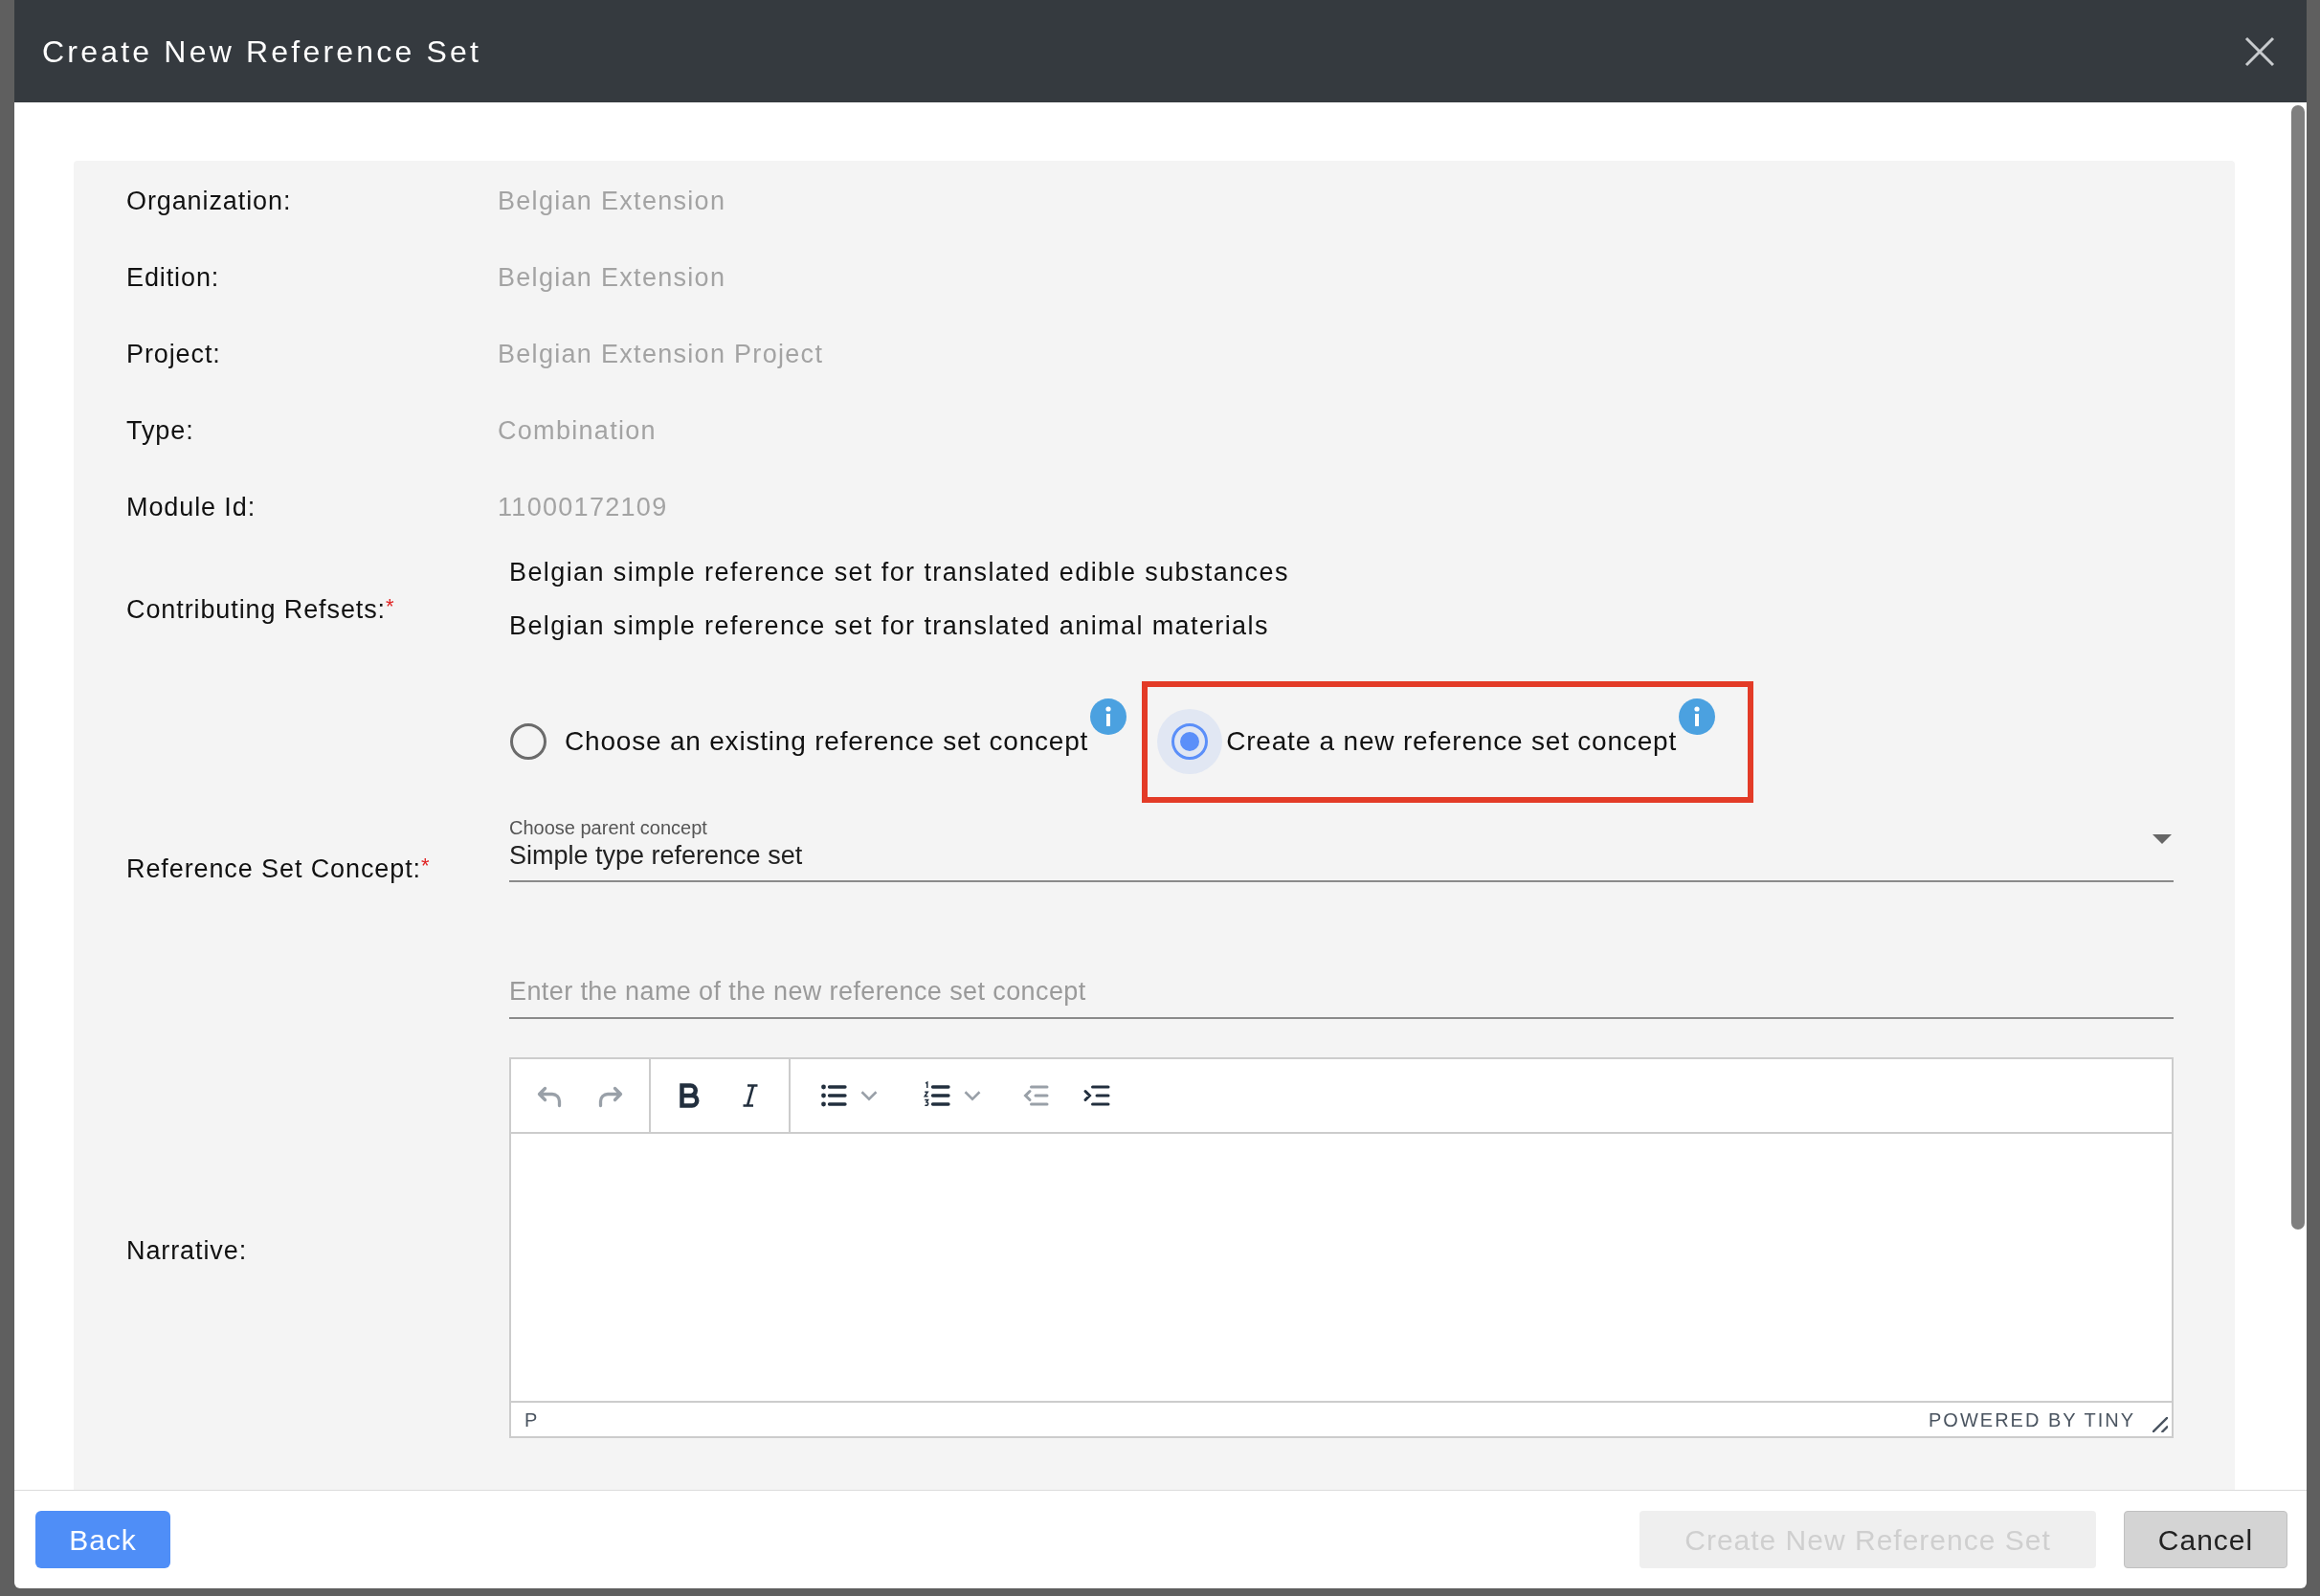 Image resolution: width=2320 pixels, height=1596 pixels. What do you see at coordinates (531, 1420) in the screenshot?
I see `element-path: P` at bounding box center [531, 1420].